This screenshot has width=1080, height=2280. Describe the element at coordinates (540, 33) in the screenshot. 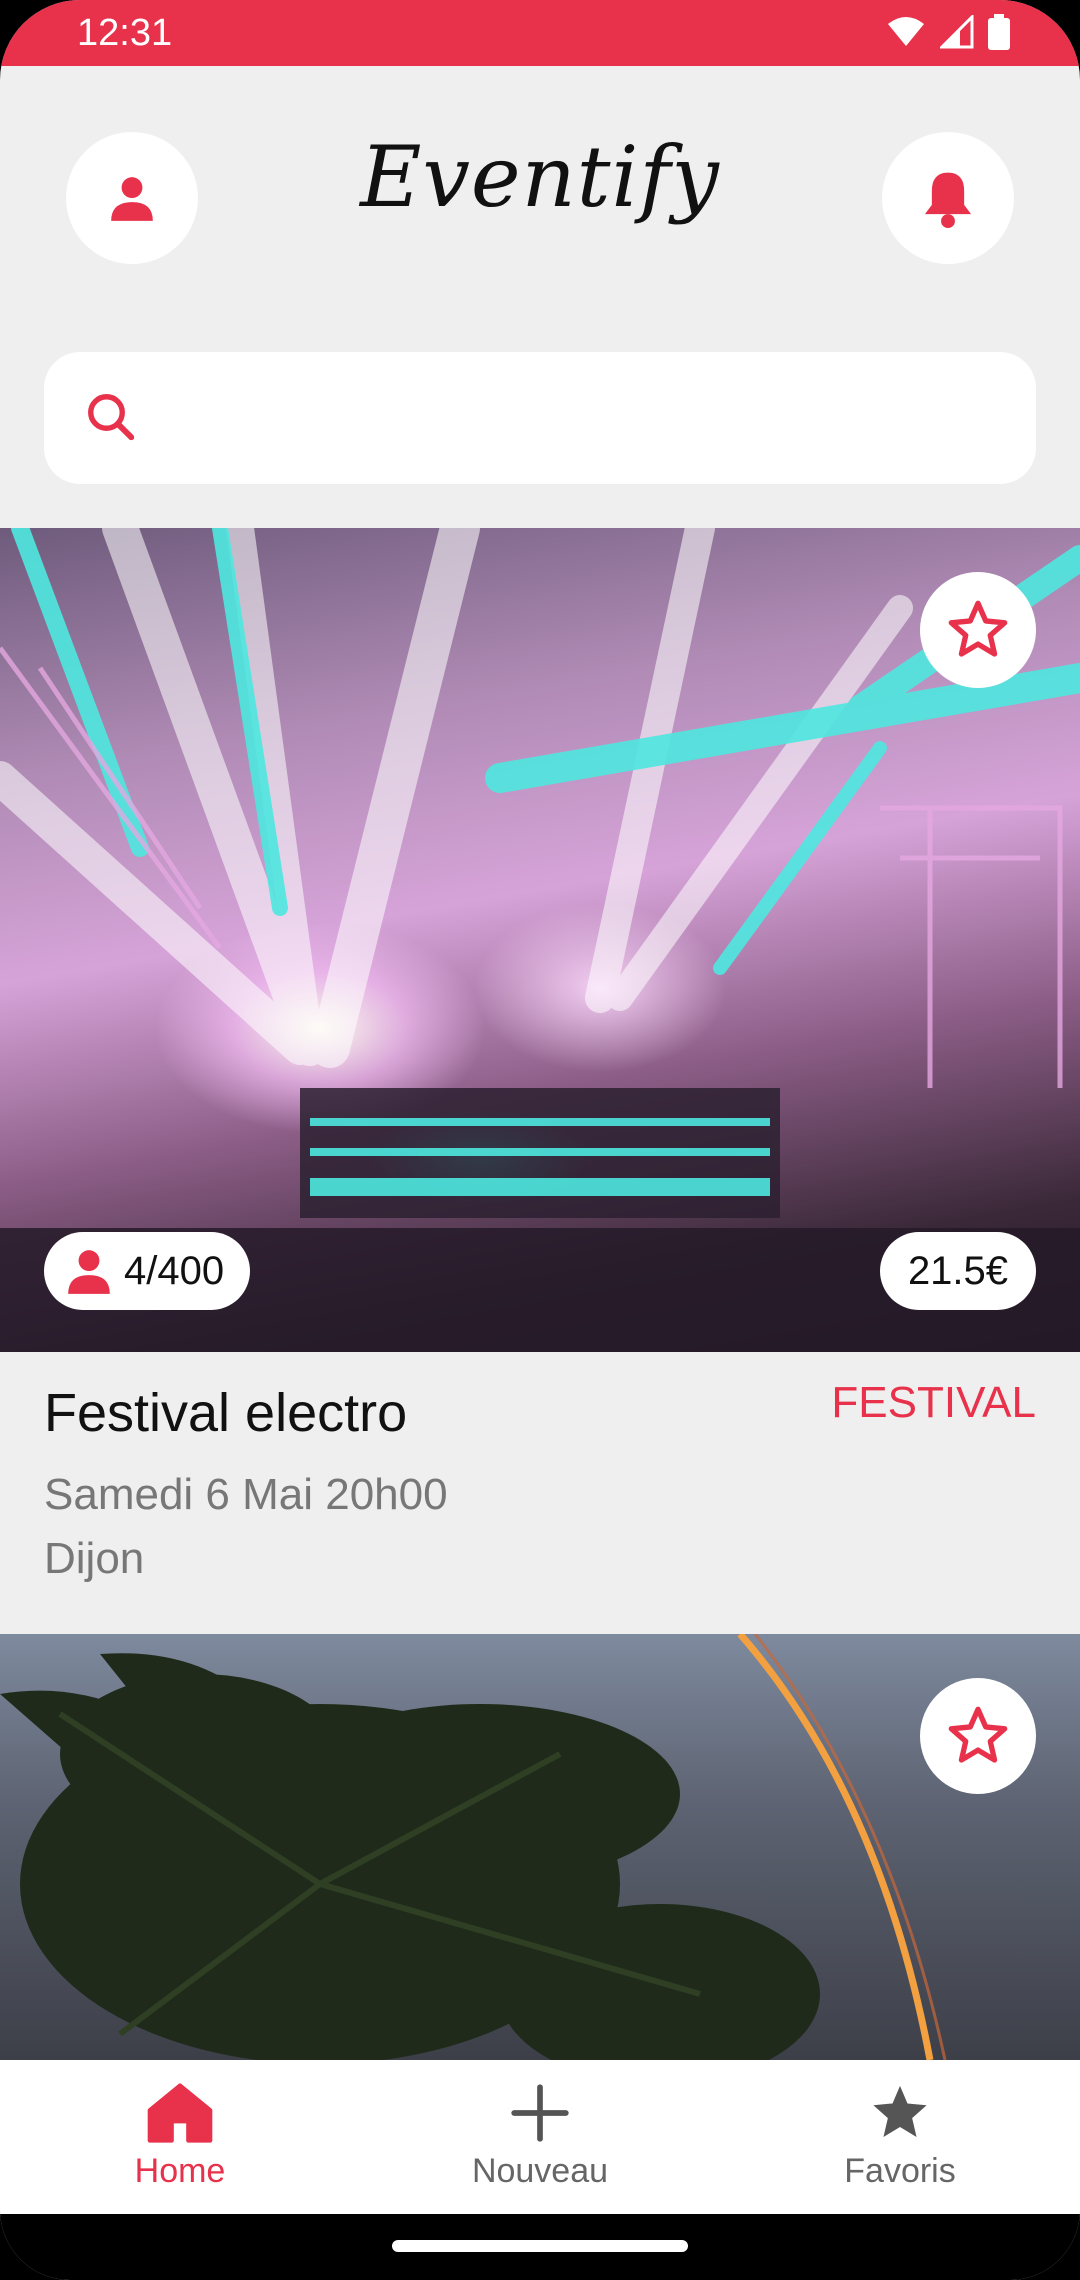

I see `status-bar: 12:31` at that location.